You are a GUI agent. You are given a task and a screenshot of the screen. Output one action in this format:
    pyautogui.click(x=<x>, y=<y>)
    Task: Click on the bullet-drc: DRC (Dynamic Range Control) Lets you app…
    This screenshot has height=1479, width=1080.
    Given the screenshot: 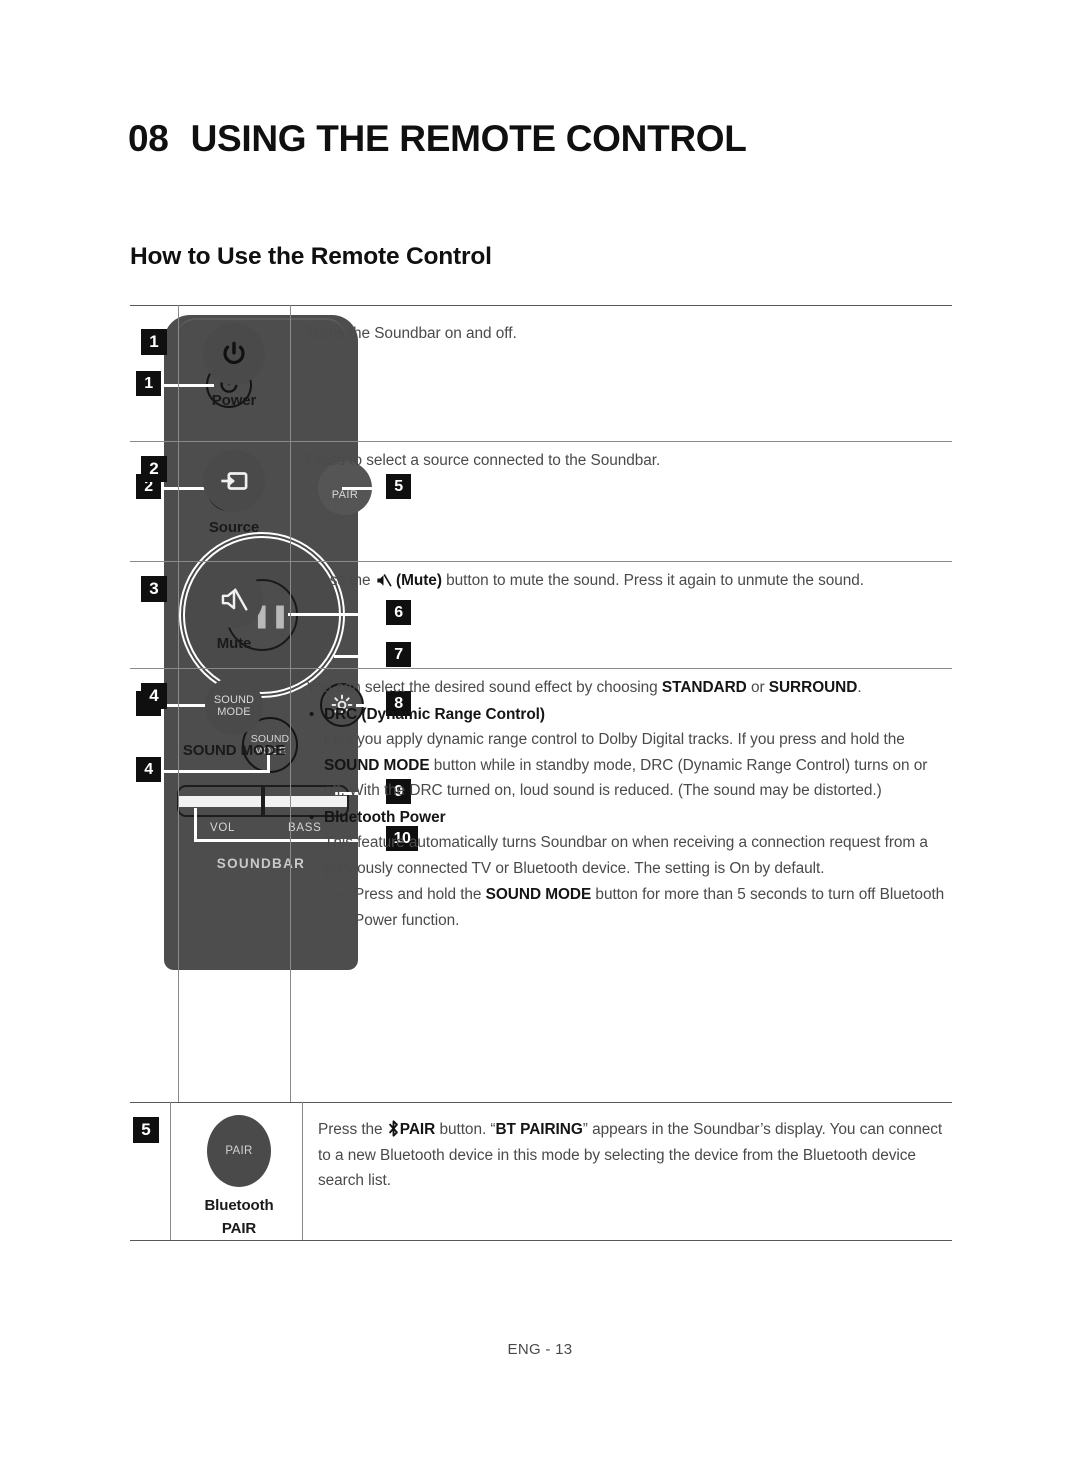 What is the action you would take?
    pyautogui.click(x=626, y=753)
    